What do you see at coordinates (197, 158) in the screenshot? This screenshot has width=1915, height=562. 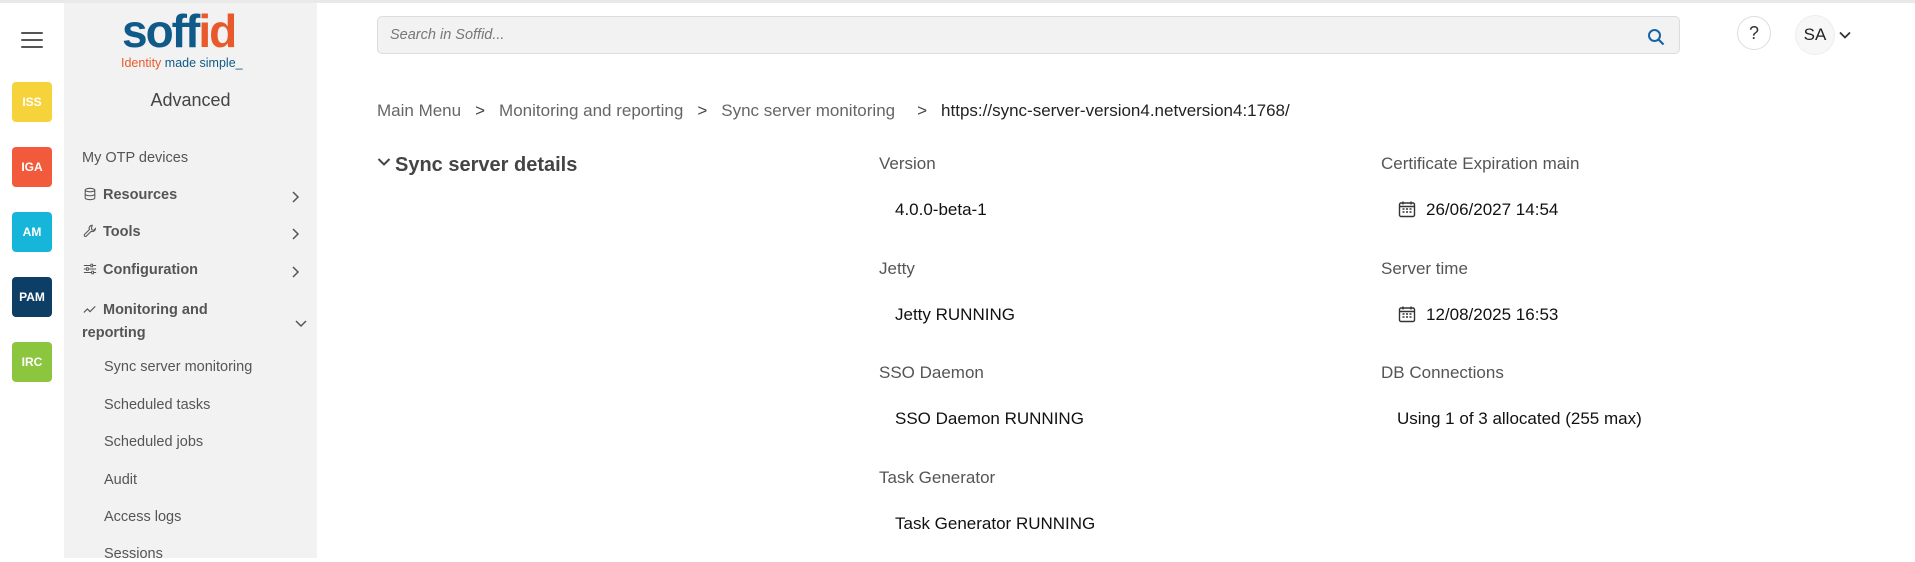 I see `sidebar-item-my-otp-devices: My OTP devices` at bounding box center [197, 158].